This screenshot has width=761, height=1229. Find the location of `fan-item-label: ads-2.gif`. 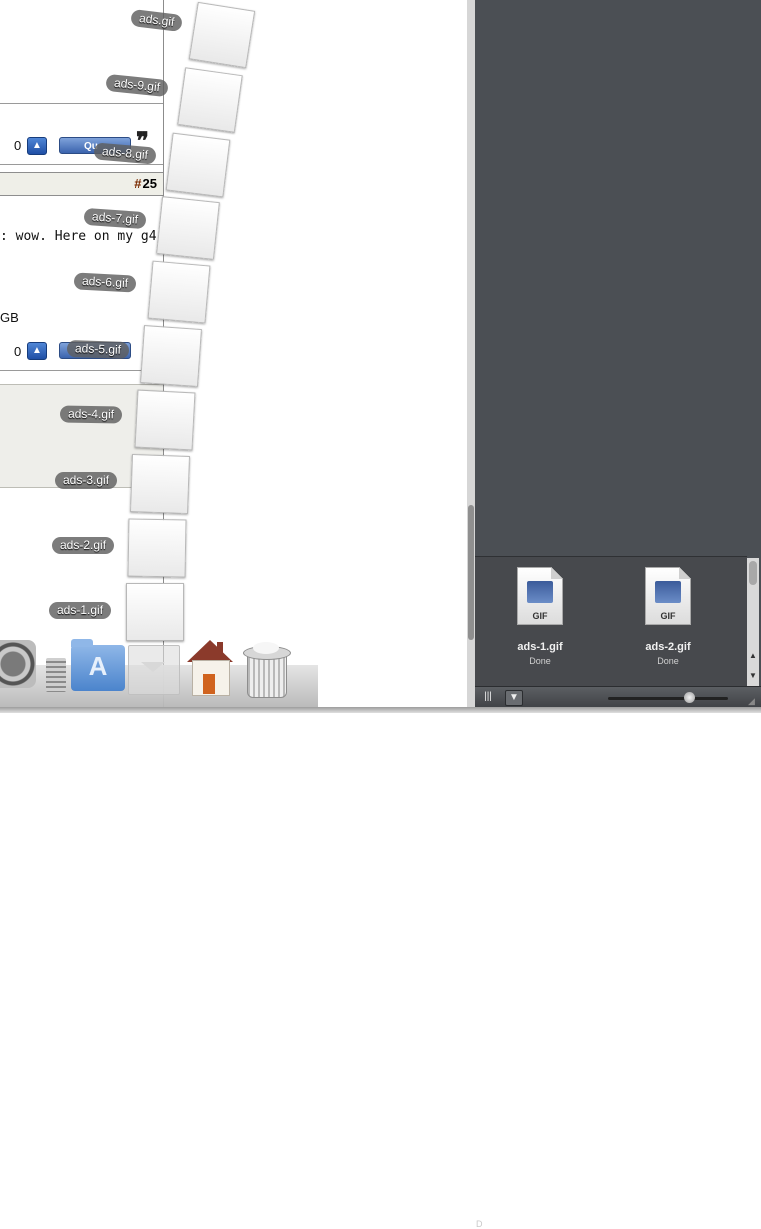

fan-item-label: ads-2.gif is located at coordinates (83, 545).